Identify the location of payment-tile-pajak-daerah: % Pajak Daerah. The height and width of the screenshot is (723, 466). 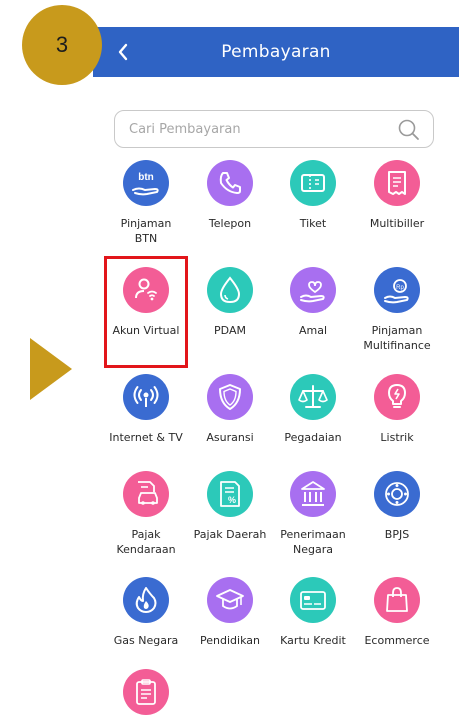
(230, 506).